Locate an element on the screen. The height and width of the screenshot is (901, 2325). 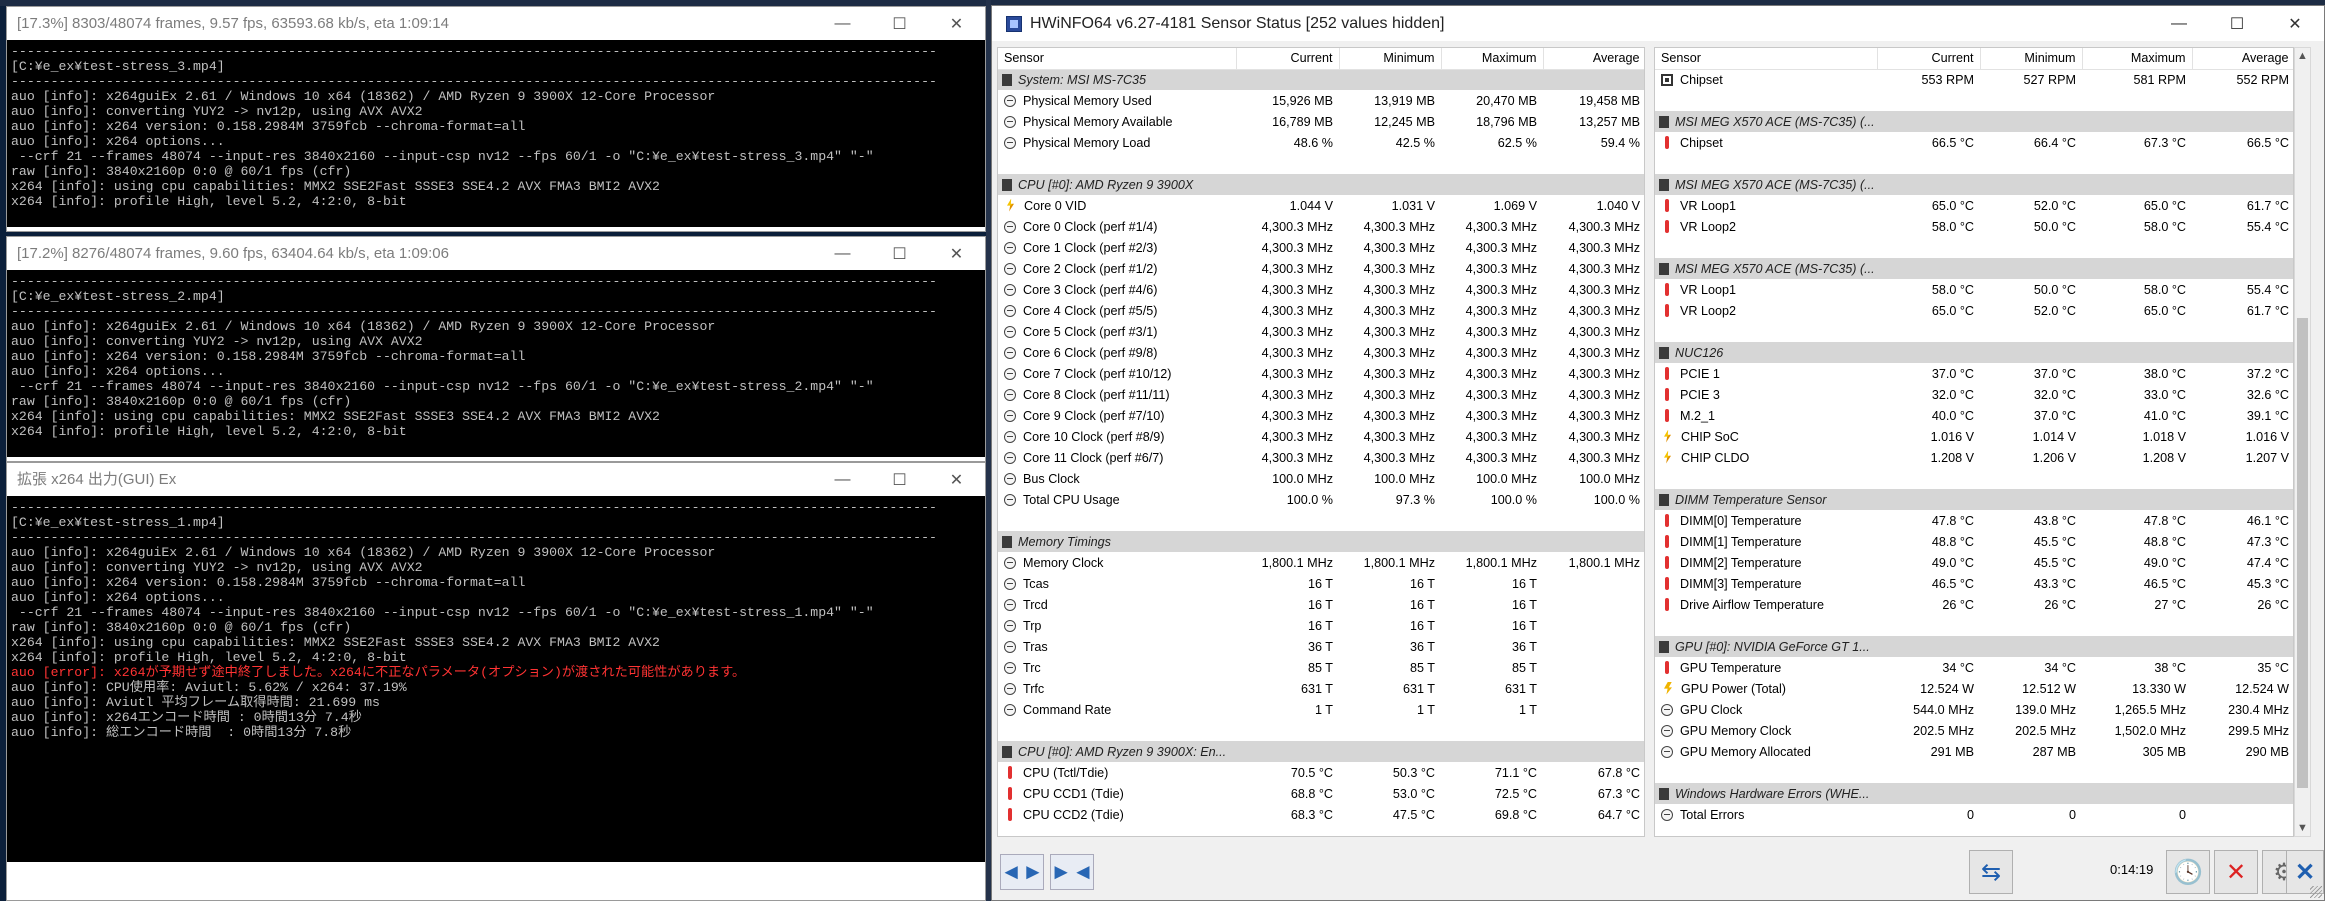
sensor-row: Command Rate 1 T 1 T 1 T is located at coordinates (1321, 709).